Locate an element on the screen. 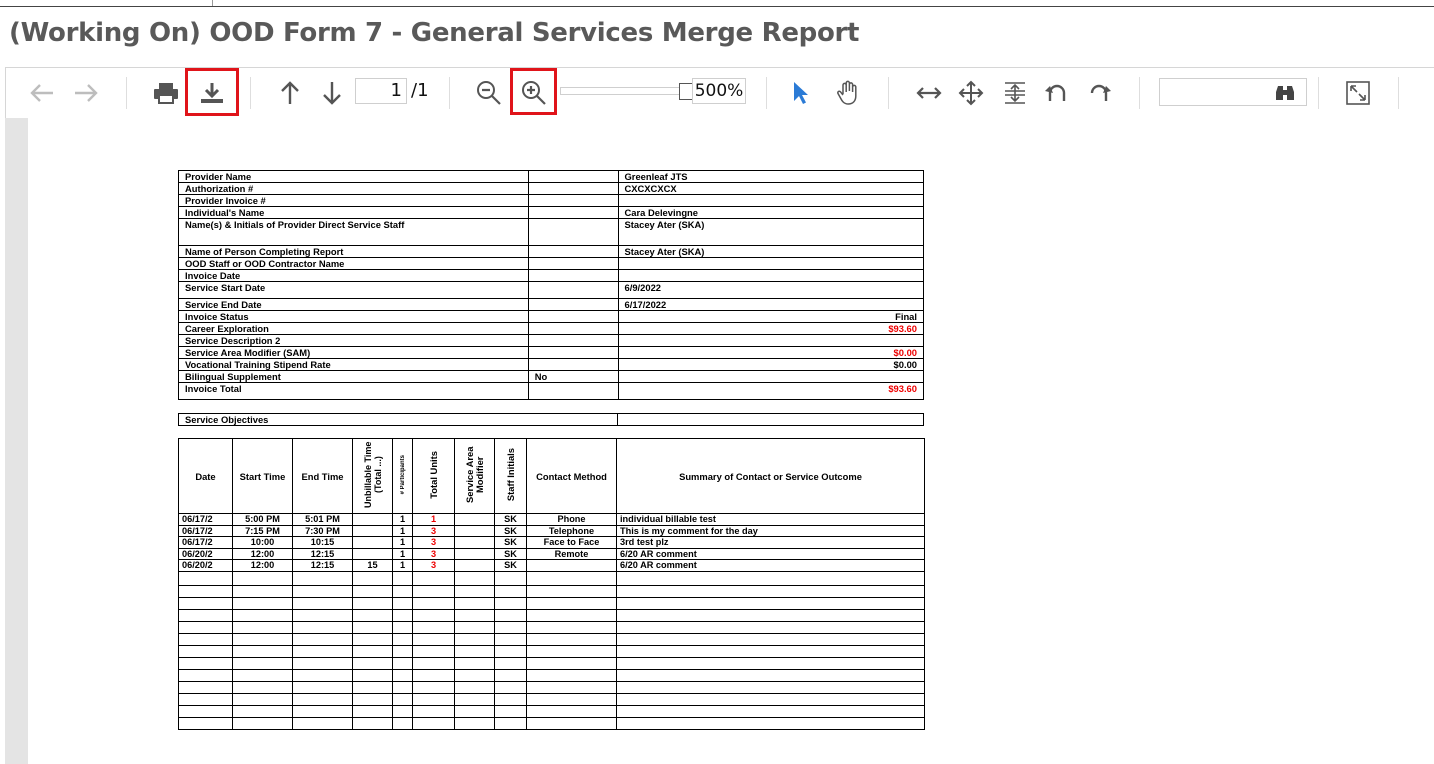 This screenshot has width=1434, height=764. previous-page-button is located at coordinates (290, 92).